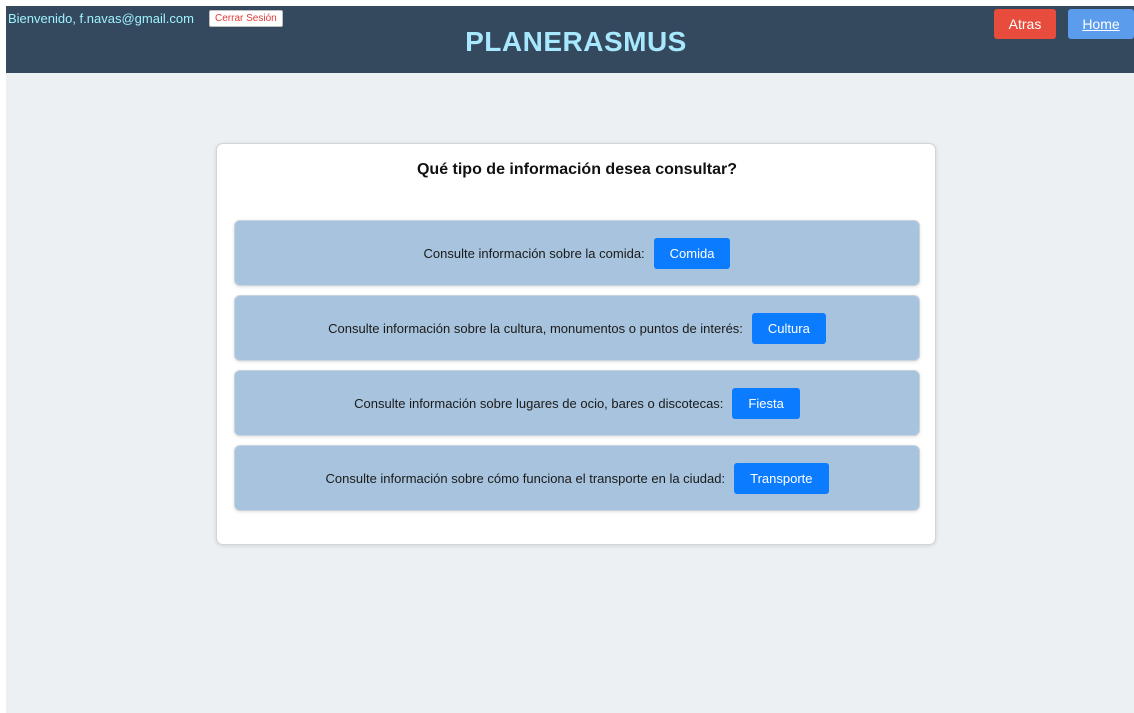 This screenshot has width=1134, height=713. What do you see at coordinates (766, 403) in the screenshot?
I see `party-button: Fiesta` at bounding box center [766, 403].